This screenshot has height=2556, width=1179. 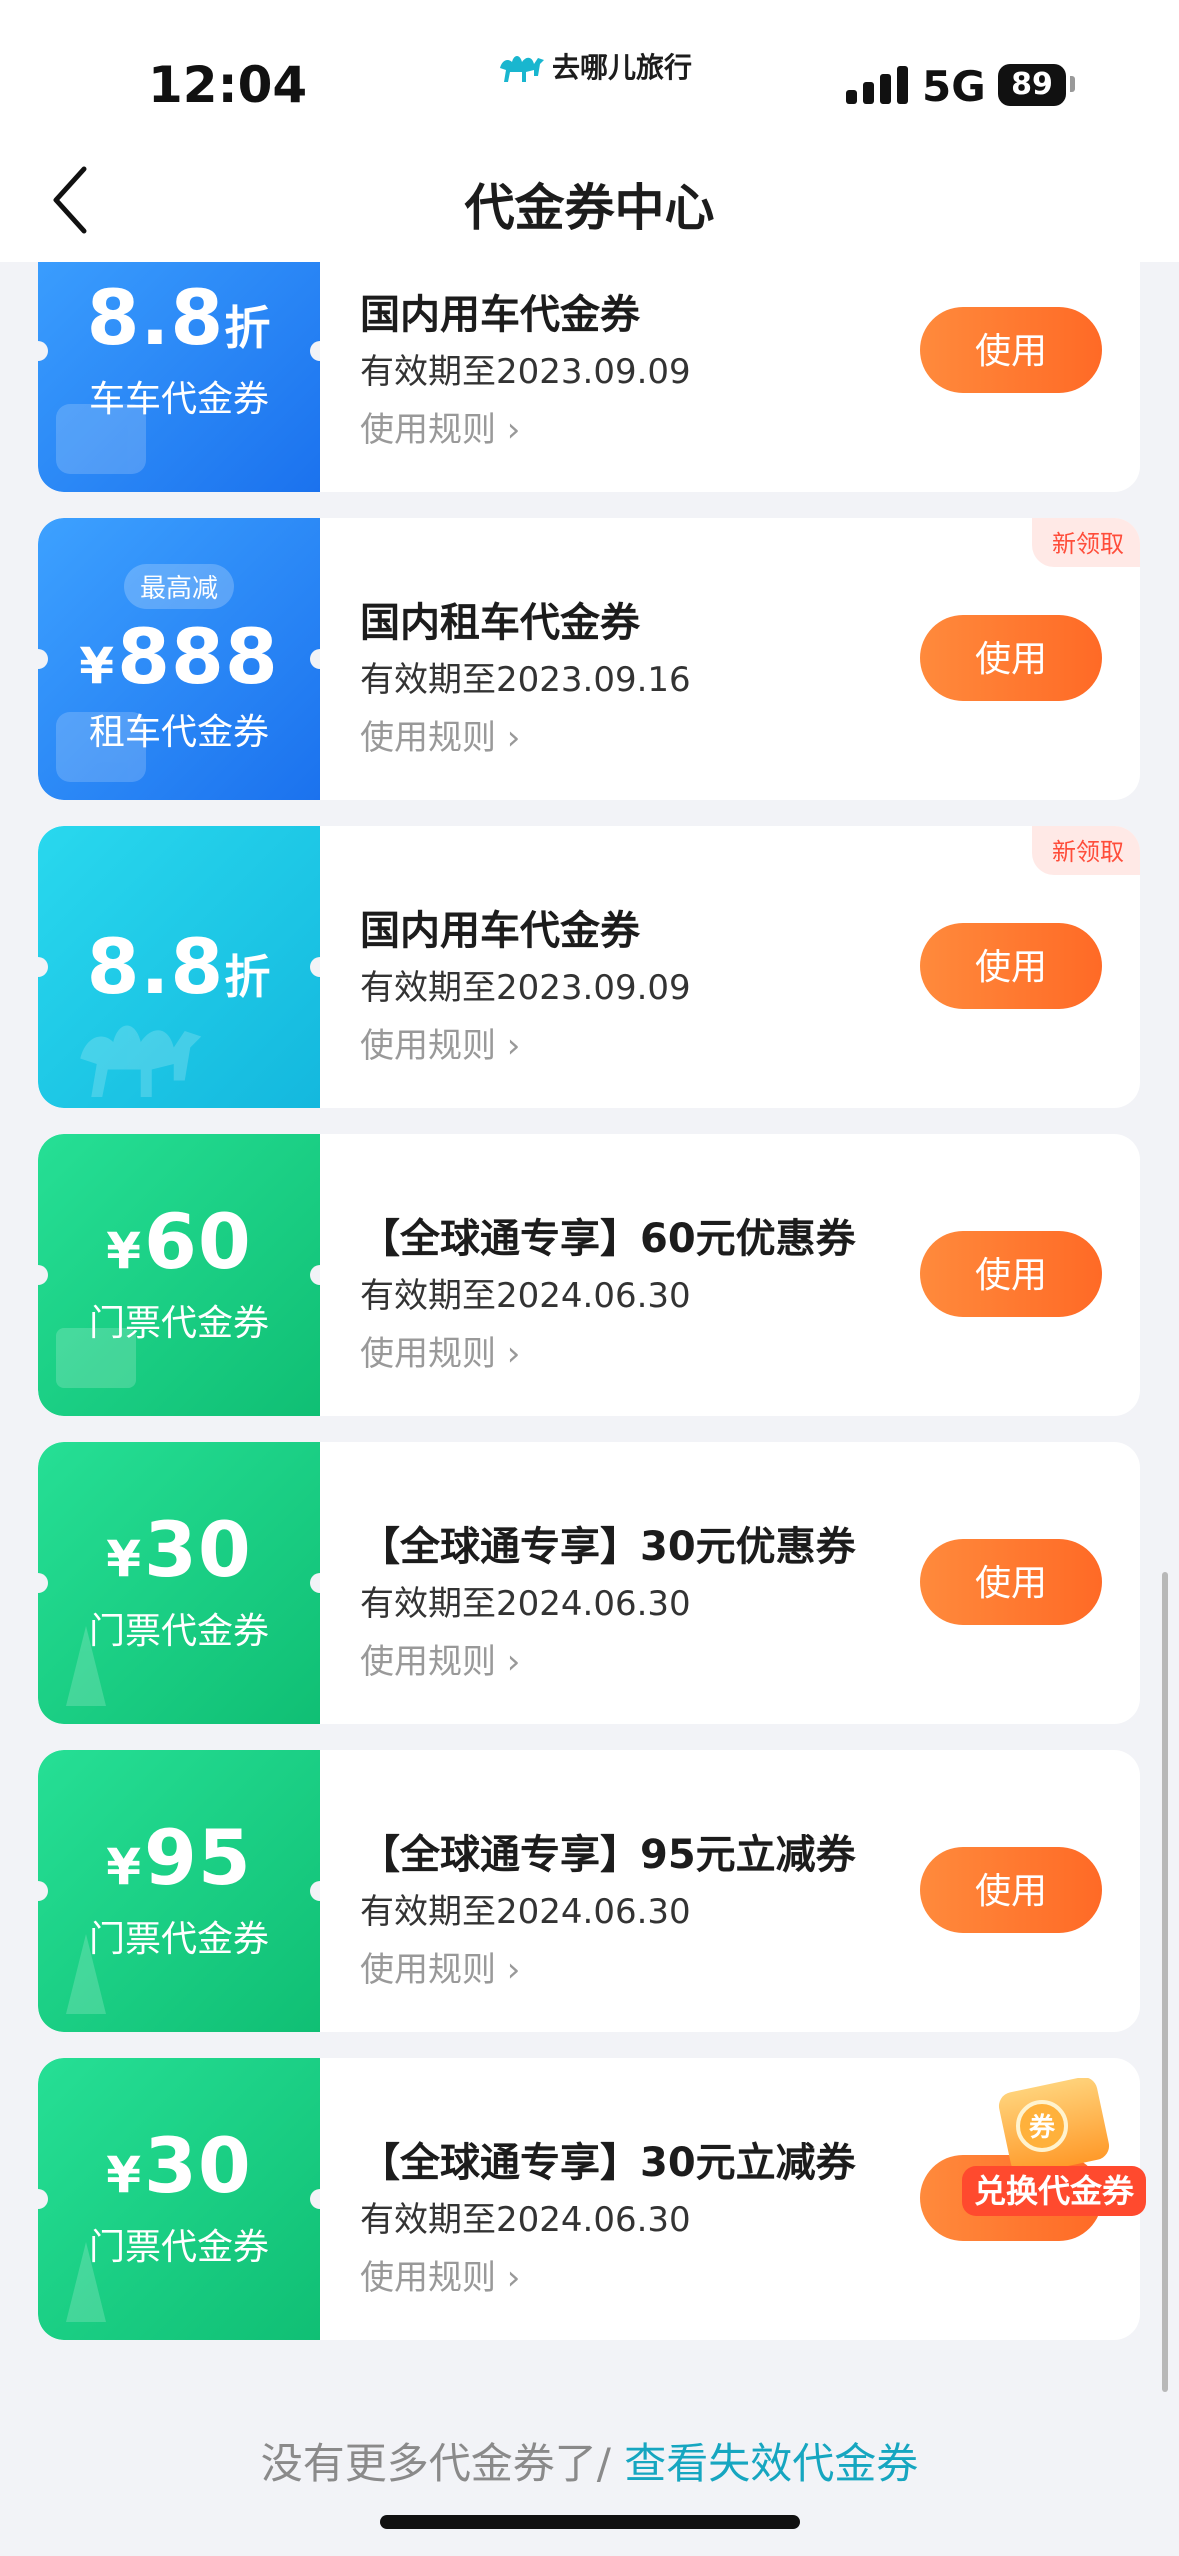 What do you see at coordinates (179, 656) in the screenshot?
I see `coupon-amount: ¥888` at bounding box center [179, 656].